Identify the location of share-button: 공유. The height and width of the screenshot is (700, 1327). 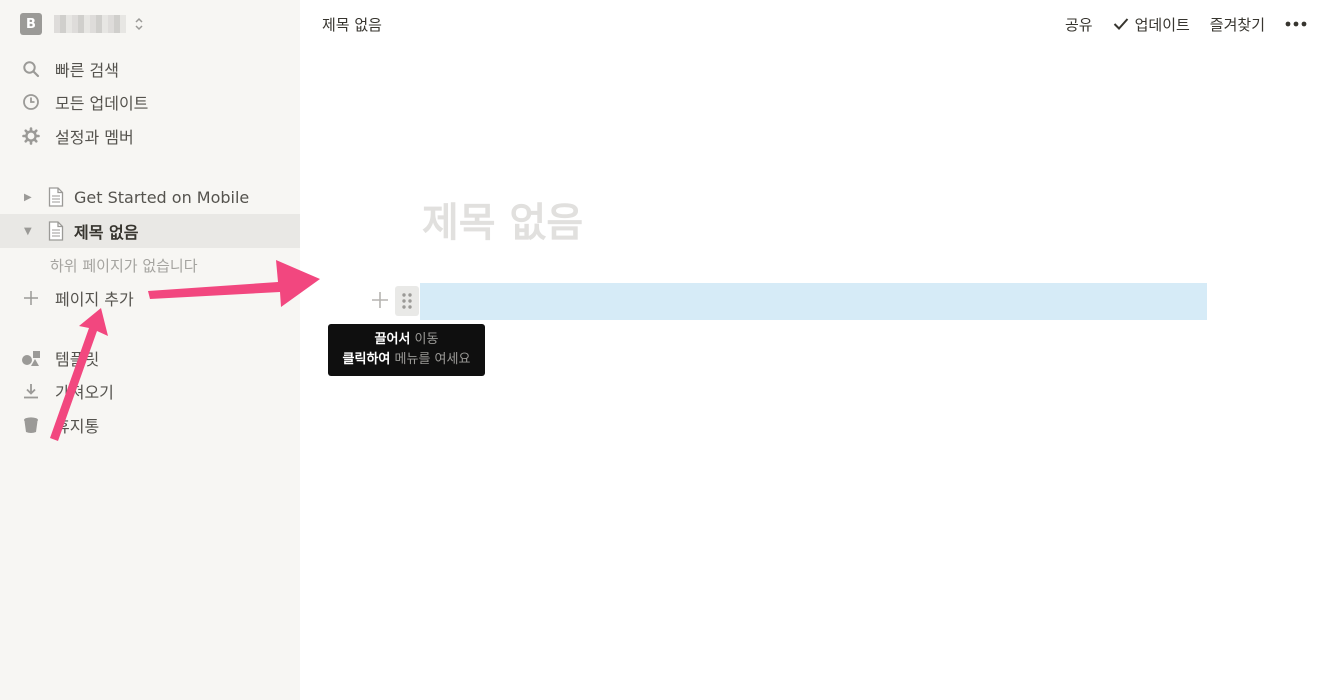
(1079, 24).